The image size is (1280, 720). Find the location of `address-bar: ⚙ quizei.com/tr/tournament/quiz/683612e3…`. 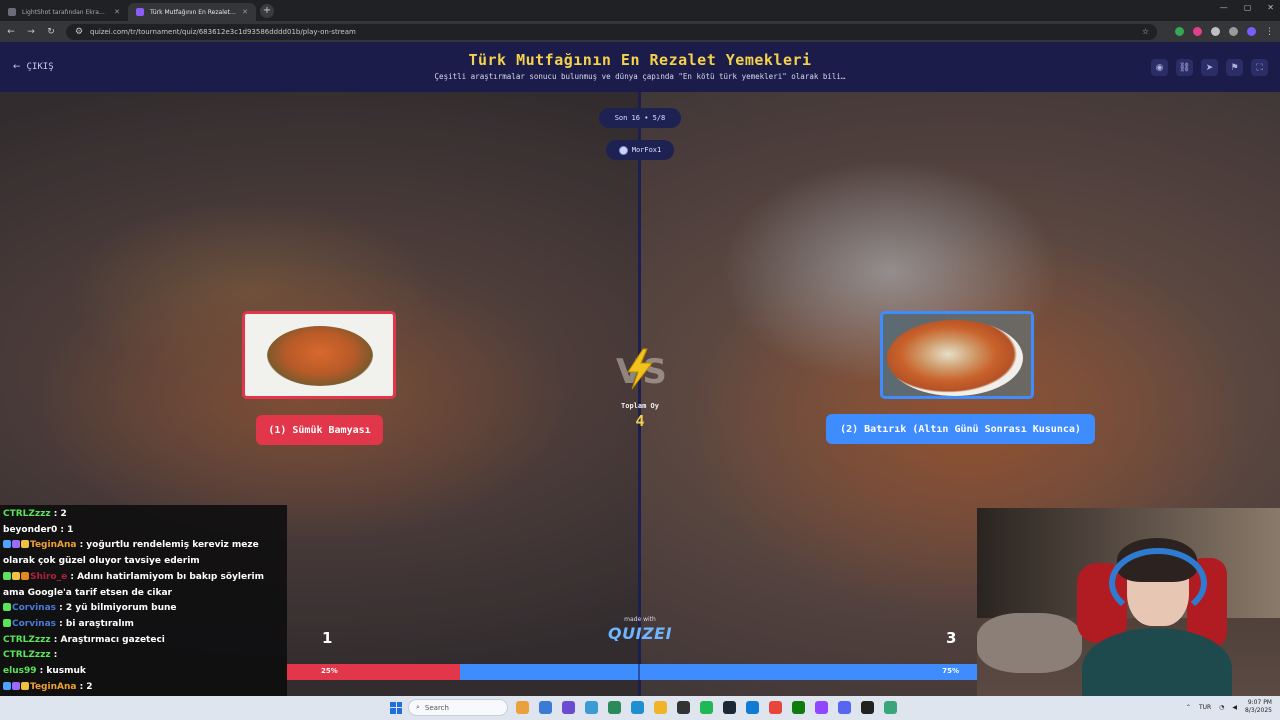

address-bar: ⚙ quizei.com/tr/tournament/quiz/683612e3… is located at coordinates (611, 31).